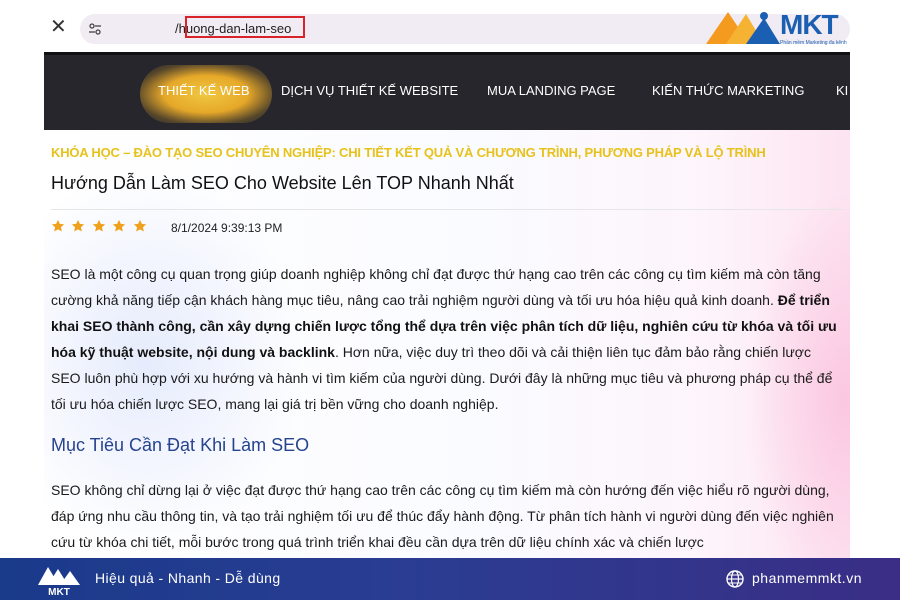 The image size is (900, 600). What do you see at coordinates (447, 209) in the screenshot?
I see `title-divider` at bounding box center [447, 209].